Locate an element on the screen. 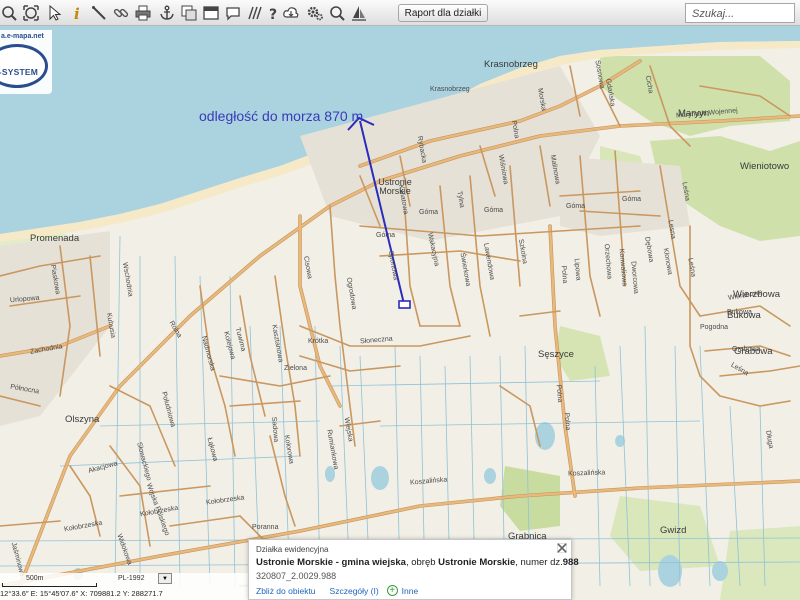 The width and height of the screenshot is (800, 600). comment-icon is located at coordinates (233, 13).